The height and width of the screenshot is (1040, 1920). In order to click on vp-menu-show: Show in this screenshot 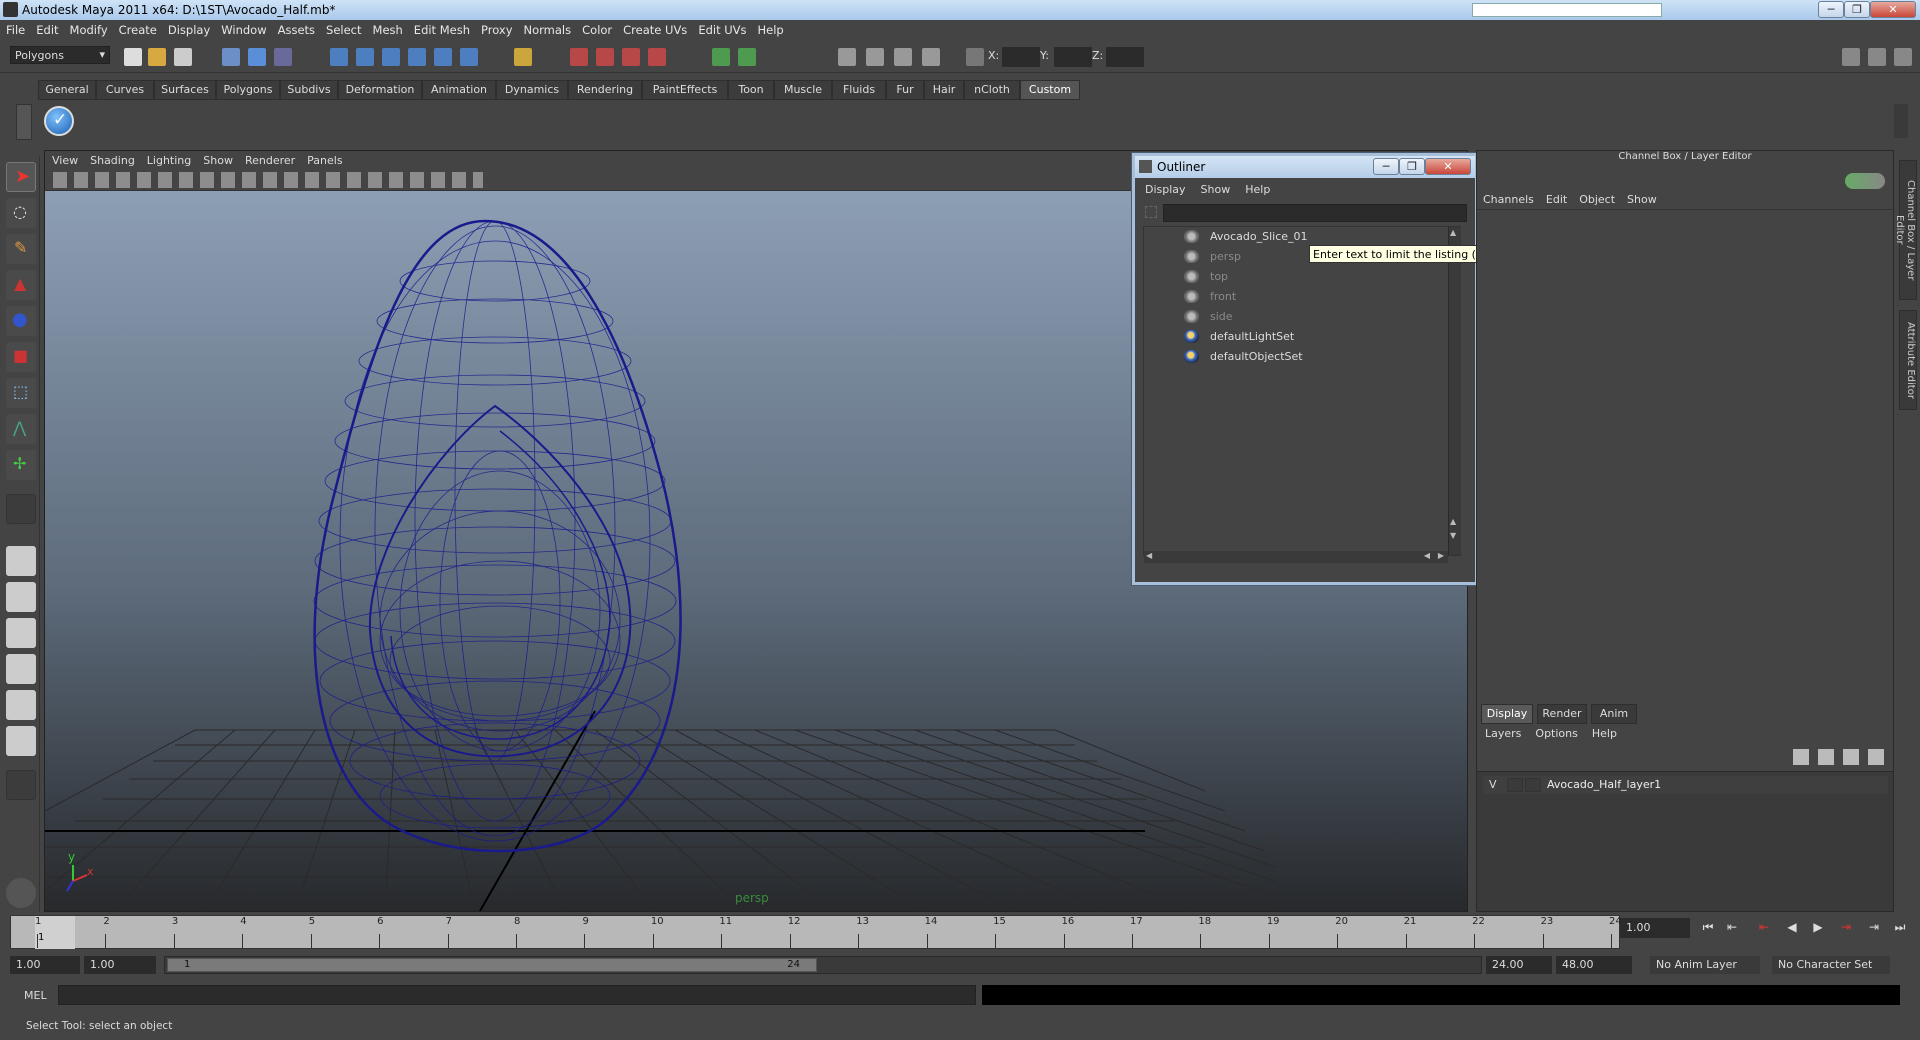, I will do `click(217, 159)`.